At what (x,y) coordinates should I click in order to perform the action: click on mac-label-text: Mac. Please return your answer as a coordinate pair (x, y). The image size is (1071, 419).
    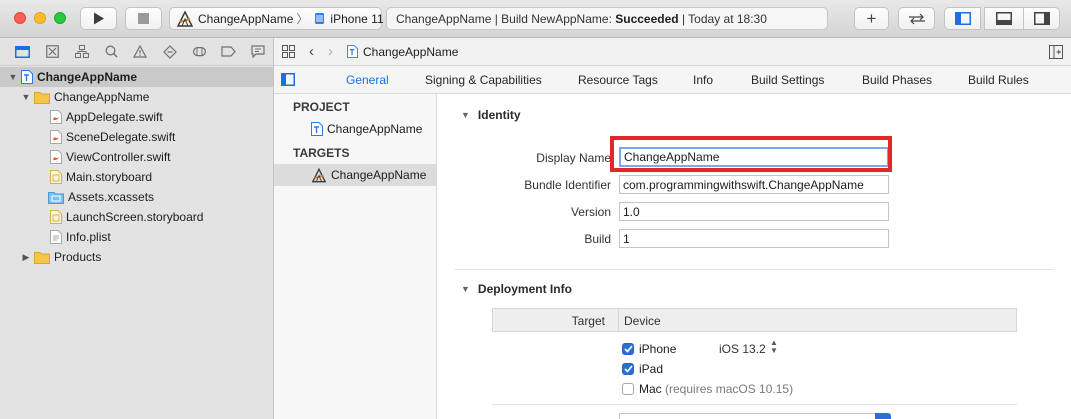
    Looking at the image, I should click on (650, 389).